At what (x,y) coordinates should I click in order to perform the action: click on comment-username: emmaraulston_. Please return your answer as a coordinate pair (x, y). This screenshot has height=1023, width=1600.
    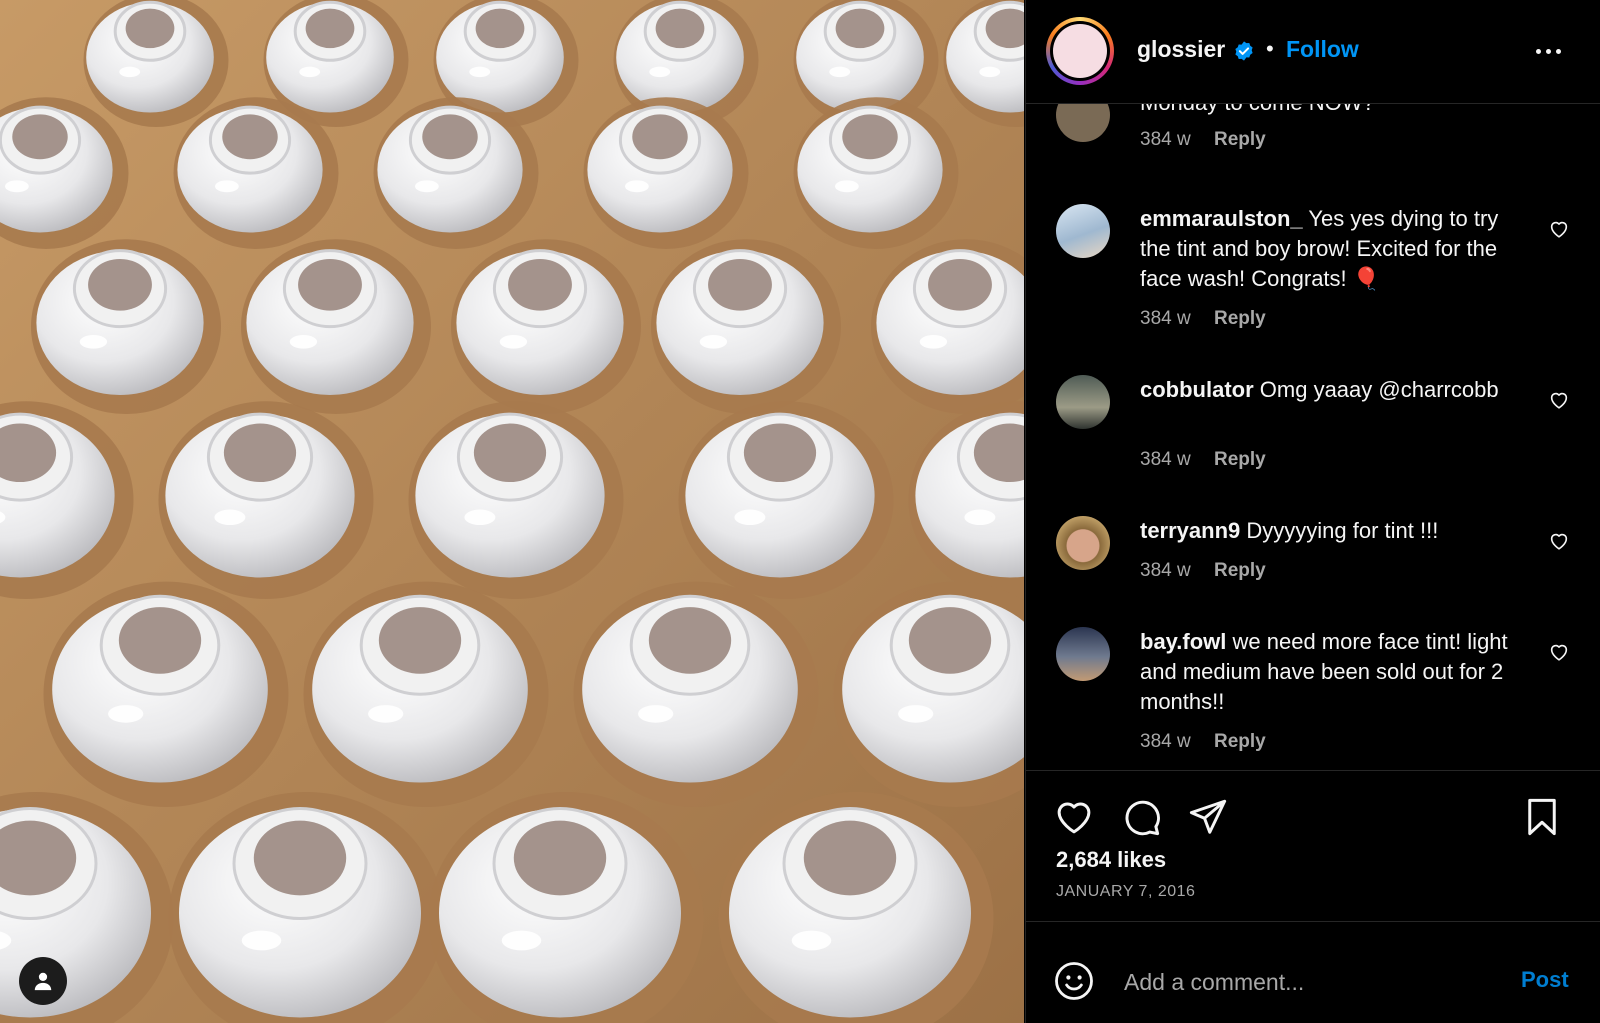
    Looking at the image, I should click on (1221, 218).